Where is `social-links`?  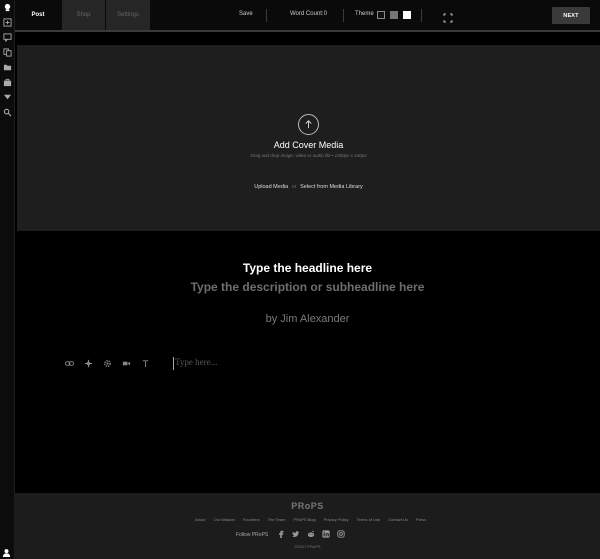 social-links is located at coordinates (311, 534).